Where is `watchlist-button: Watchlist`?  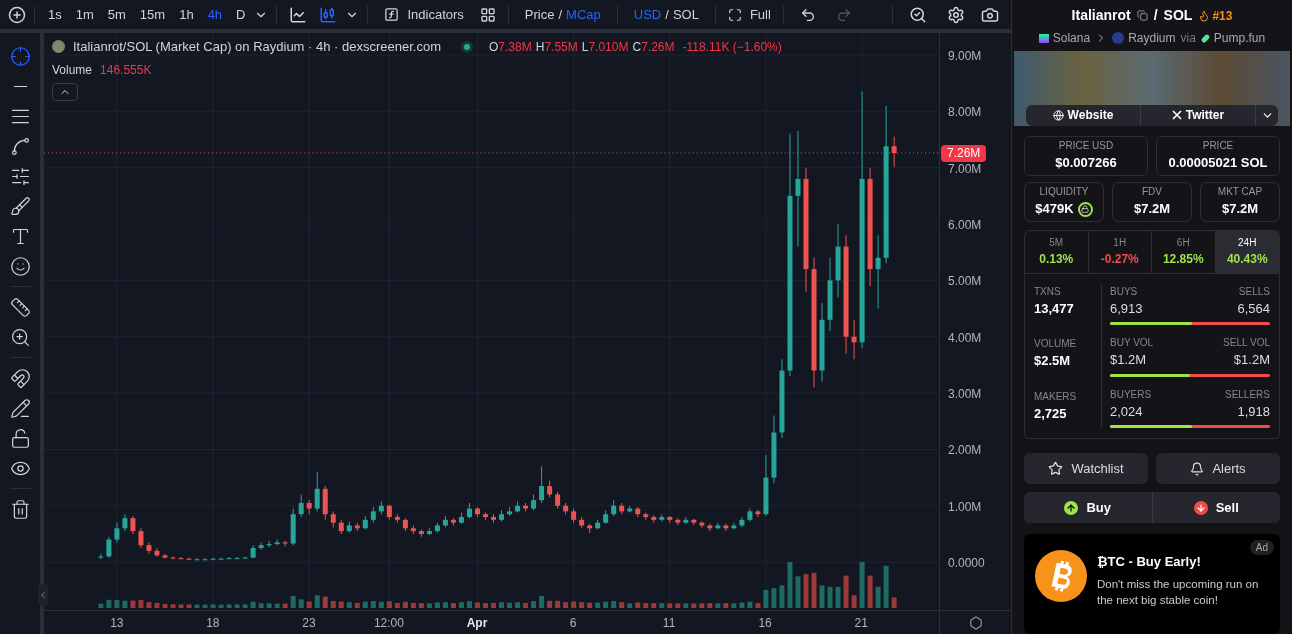 watchlist-button: Watchlist is located at coordinates (1086, 468).